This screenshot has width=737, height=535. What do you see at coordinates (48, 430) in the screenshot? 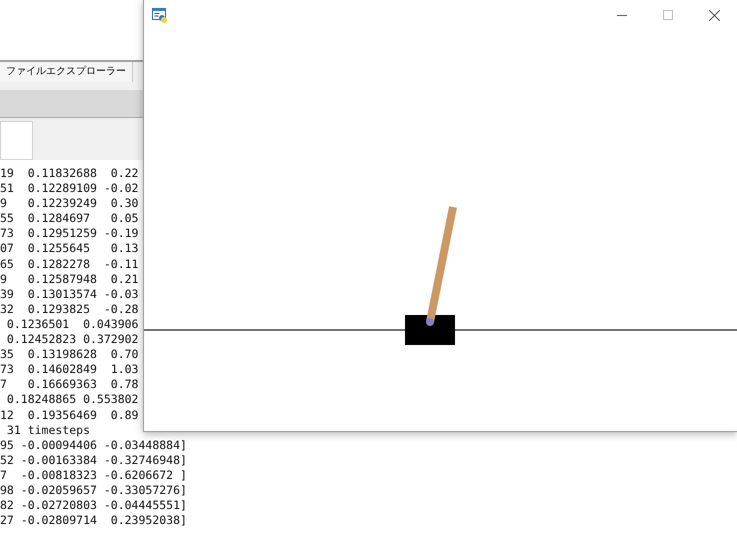
I see `console-line: 31 timesteps` at bounding box center [48, 430].